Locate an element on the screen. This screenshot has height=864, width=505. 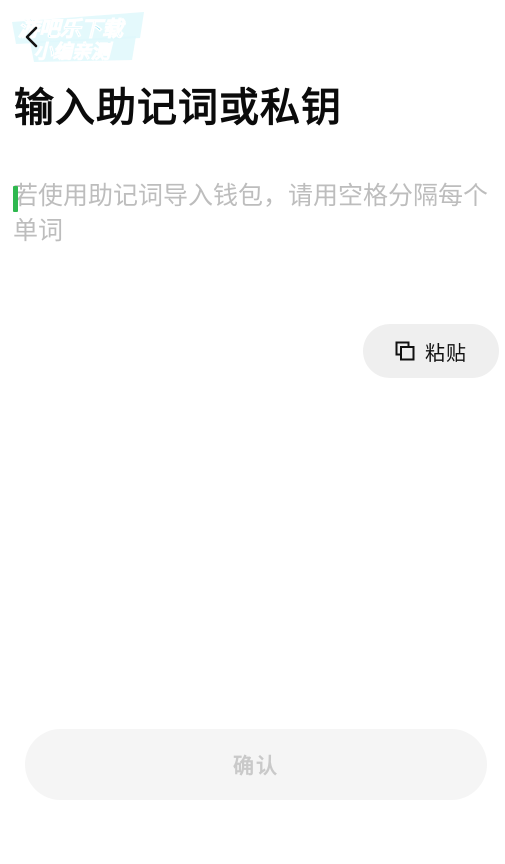
confirm-label: 确认 is located at coordinates (256, 765).